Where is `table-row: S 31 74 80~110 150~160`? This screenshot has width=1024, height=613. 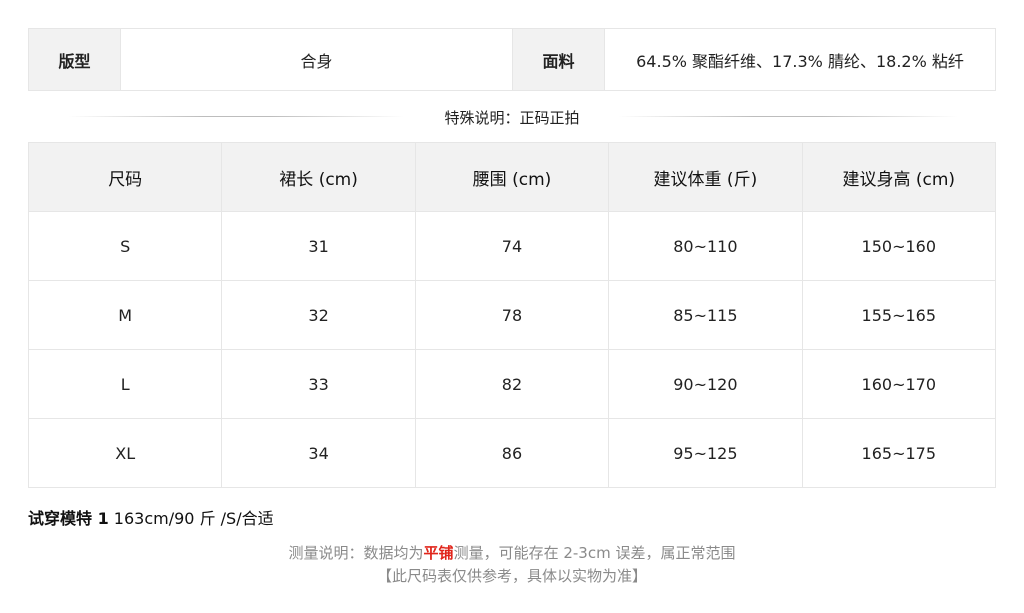 table-row: S 31 74 80~110 150~160 is located at coordinates (512, 246).